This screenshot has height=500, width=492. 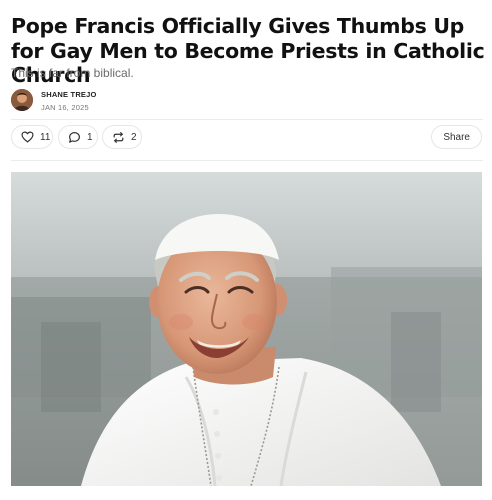 I want to click on author-avatar, so click(x=22, y=100).